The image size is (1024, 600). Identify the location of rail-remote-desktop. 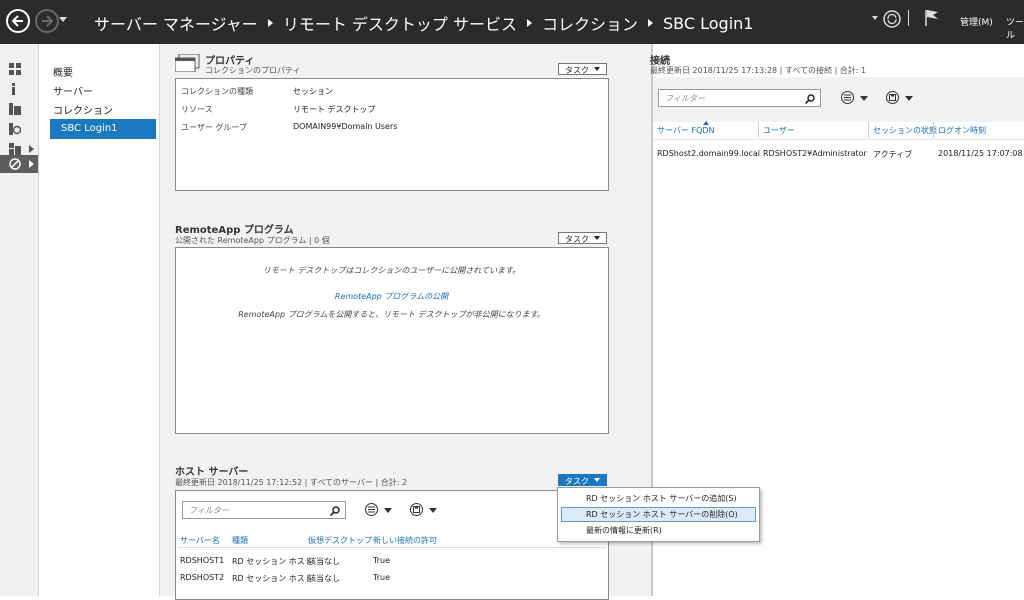
(19, 164).